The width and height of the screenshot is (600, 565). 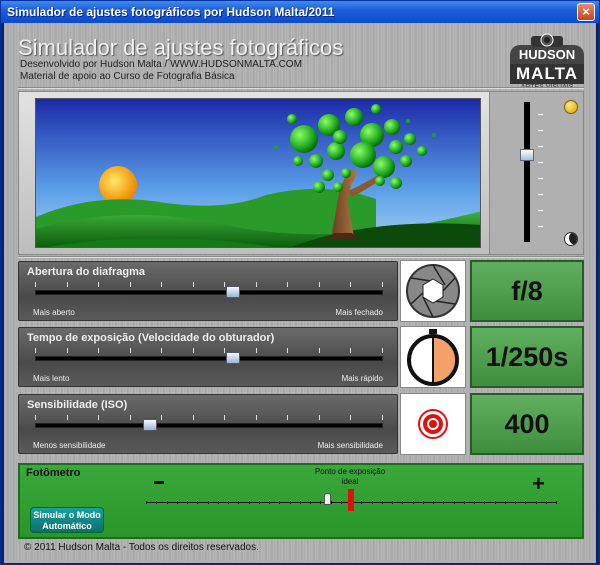 I want to click on aperture-slider-track, so click(x=209, y=292).